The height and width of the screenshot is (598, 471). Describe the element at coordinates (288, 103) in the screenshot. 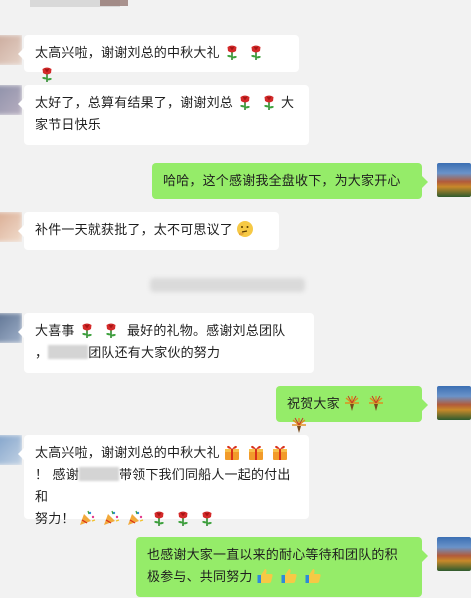

I see `message-text: 大` at that location.